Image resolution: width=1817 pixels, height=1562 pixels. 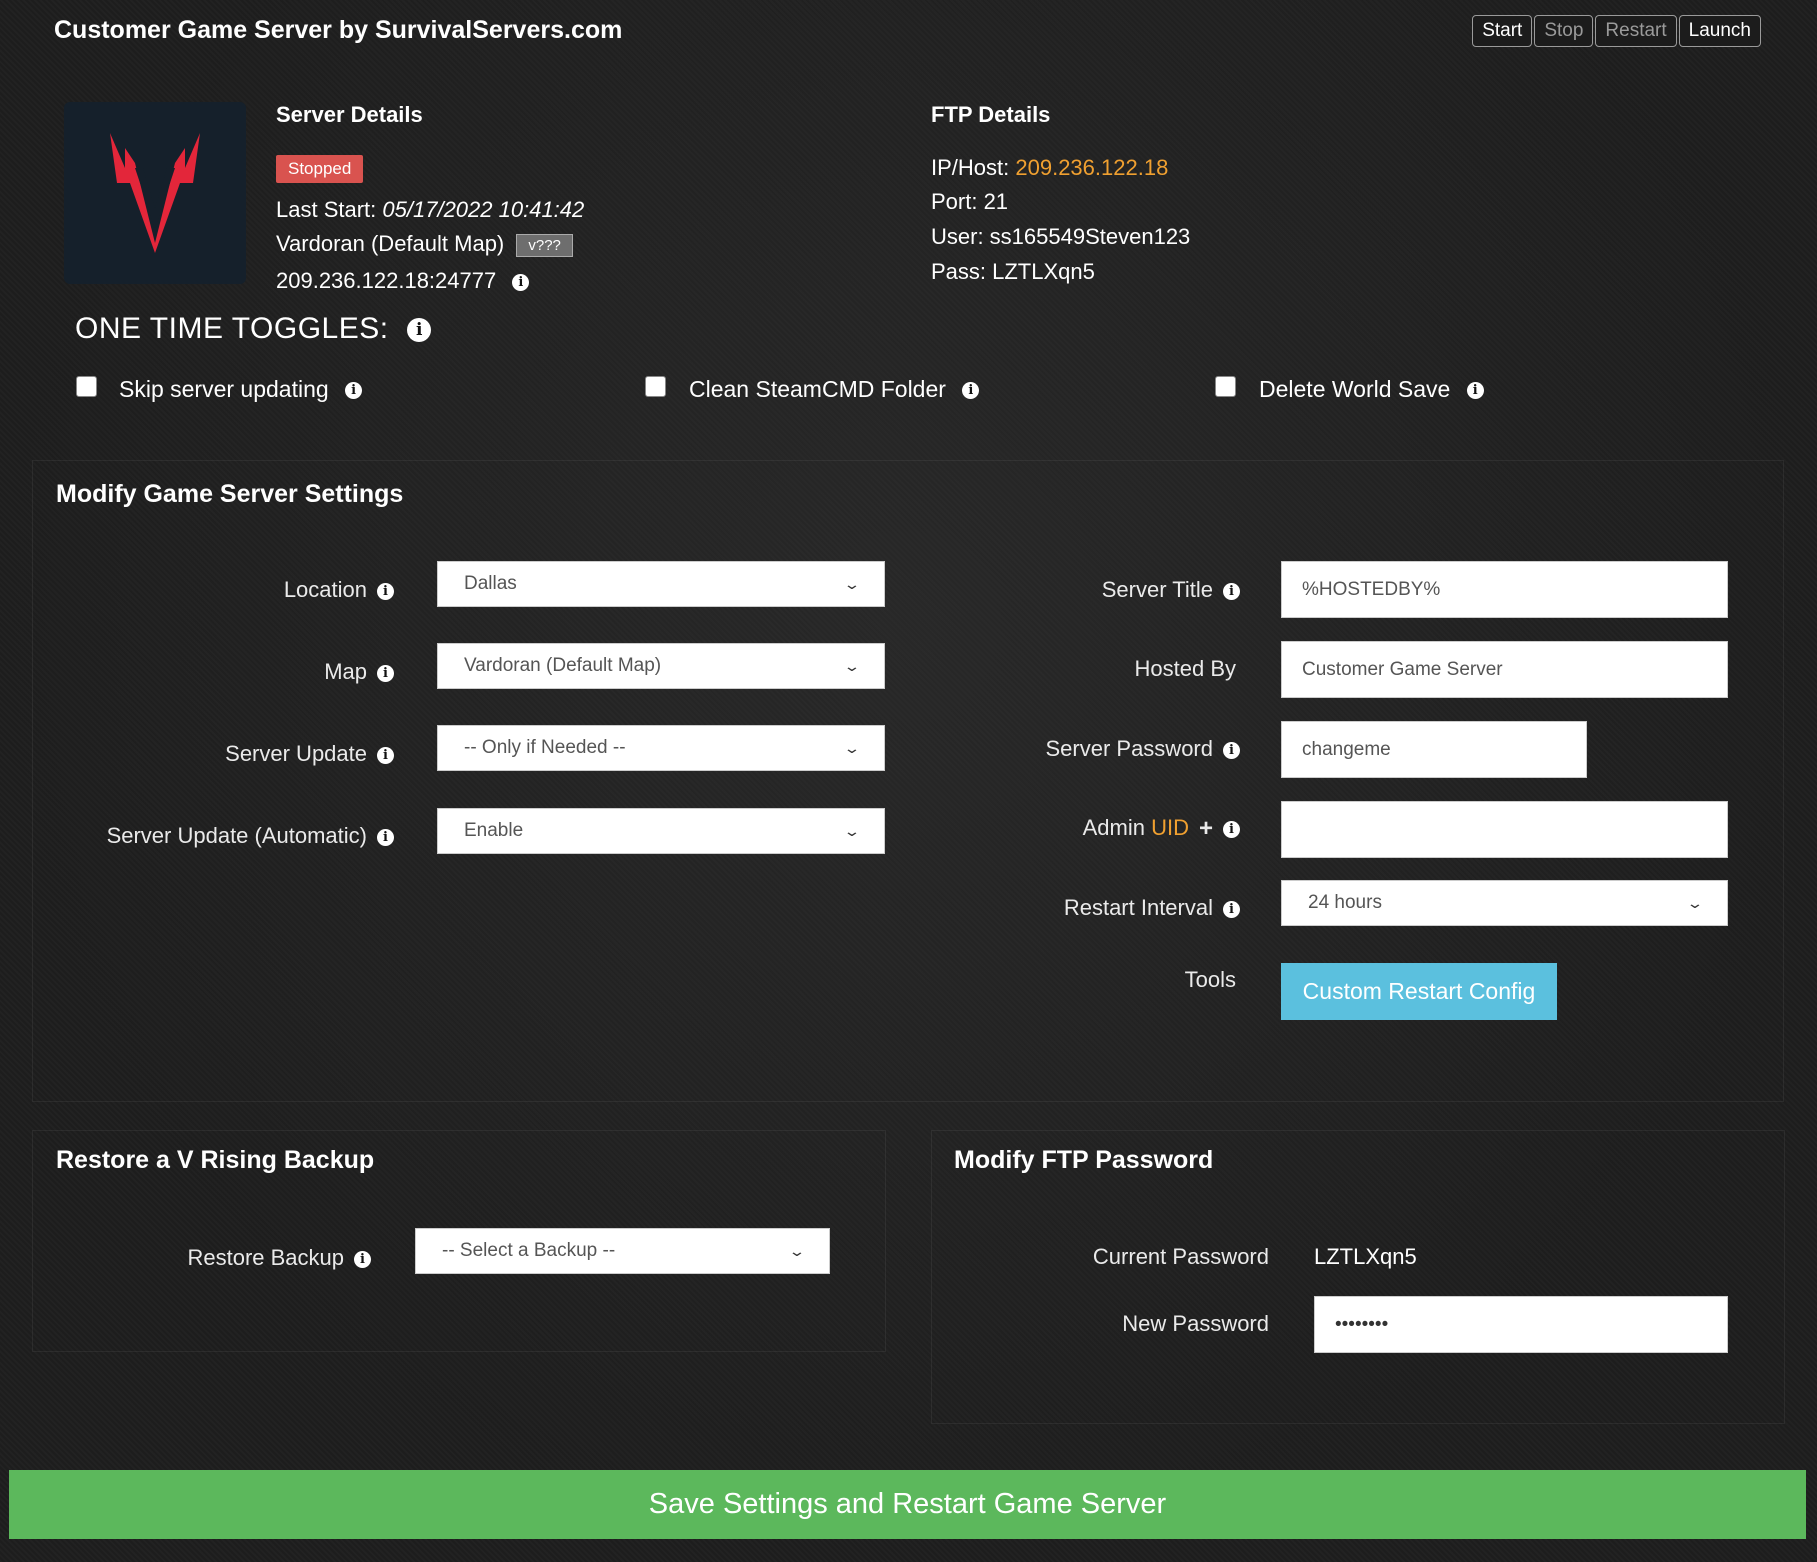 What do you see at coordinates (349, 114) in the screenshot?
I see `server-details-heading: Server Details` at bounding box center [349, 114].